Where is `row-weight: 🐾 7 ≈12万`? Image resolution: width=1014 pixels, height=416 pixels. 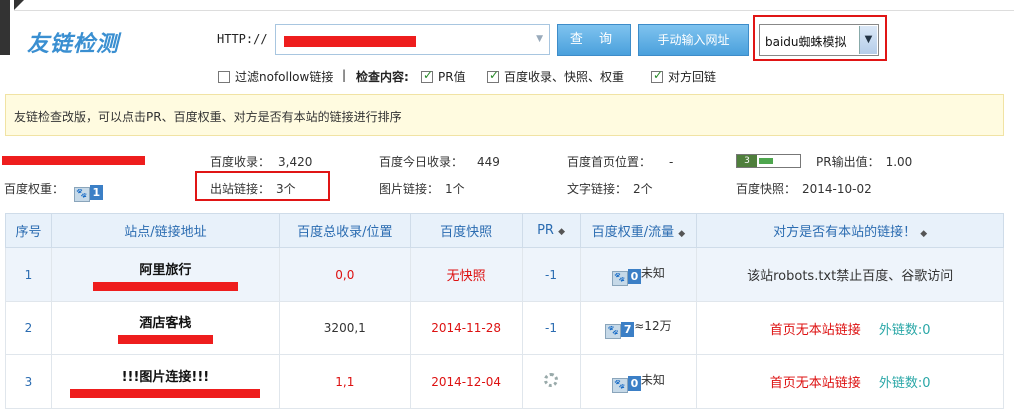
row-weight: 🐾 7 ≈12万 is located at coordinates (638, 328).